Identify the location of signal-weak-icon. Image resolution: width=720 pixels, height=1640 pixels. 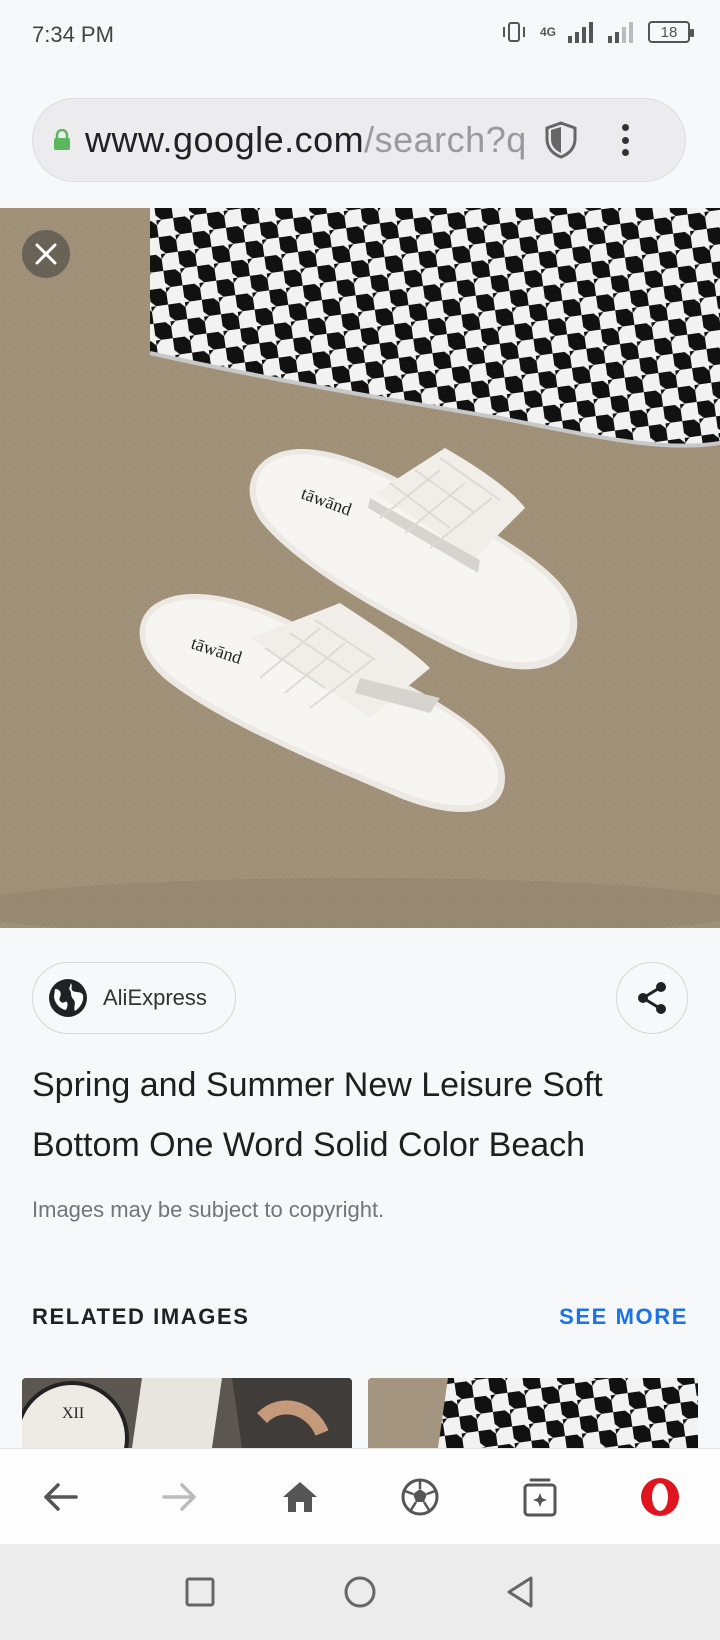
(620, 32).